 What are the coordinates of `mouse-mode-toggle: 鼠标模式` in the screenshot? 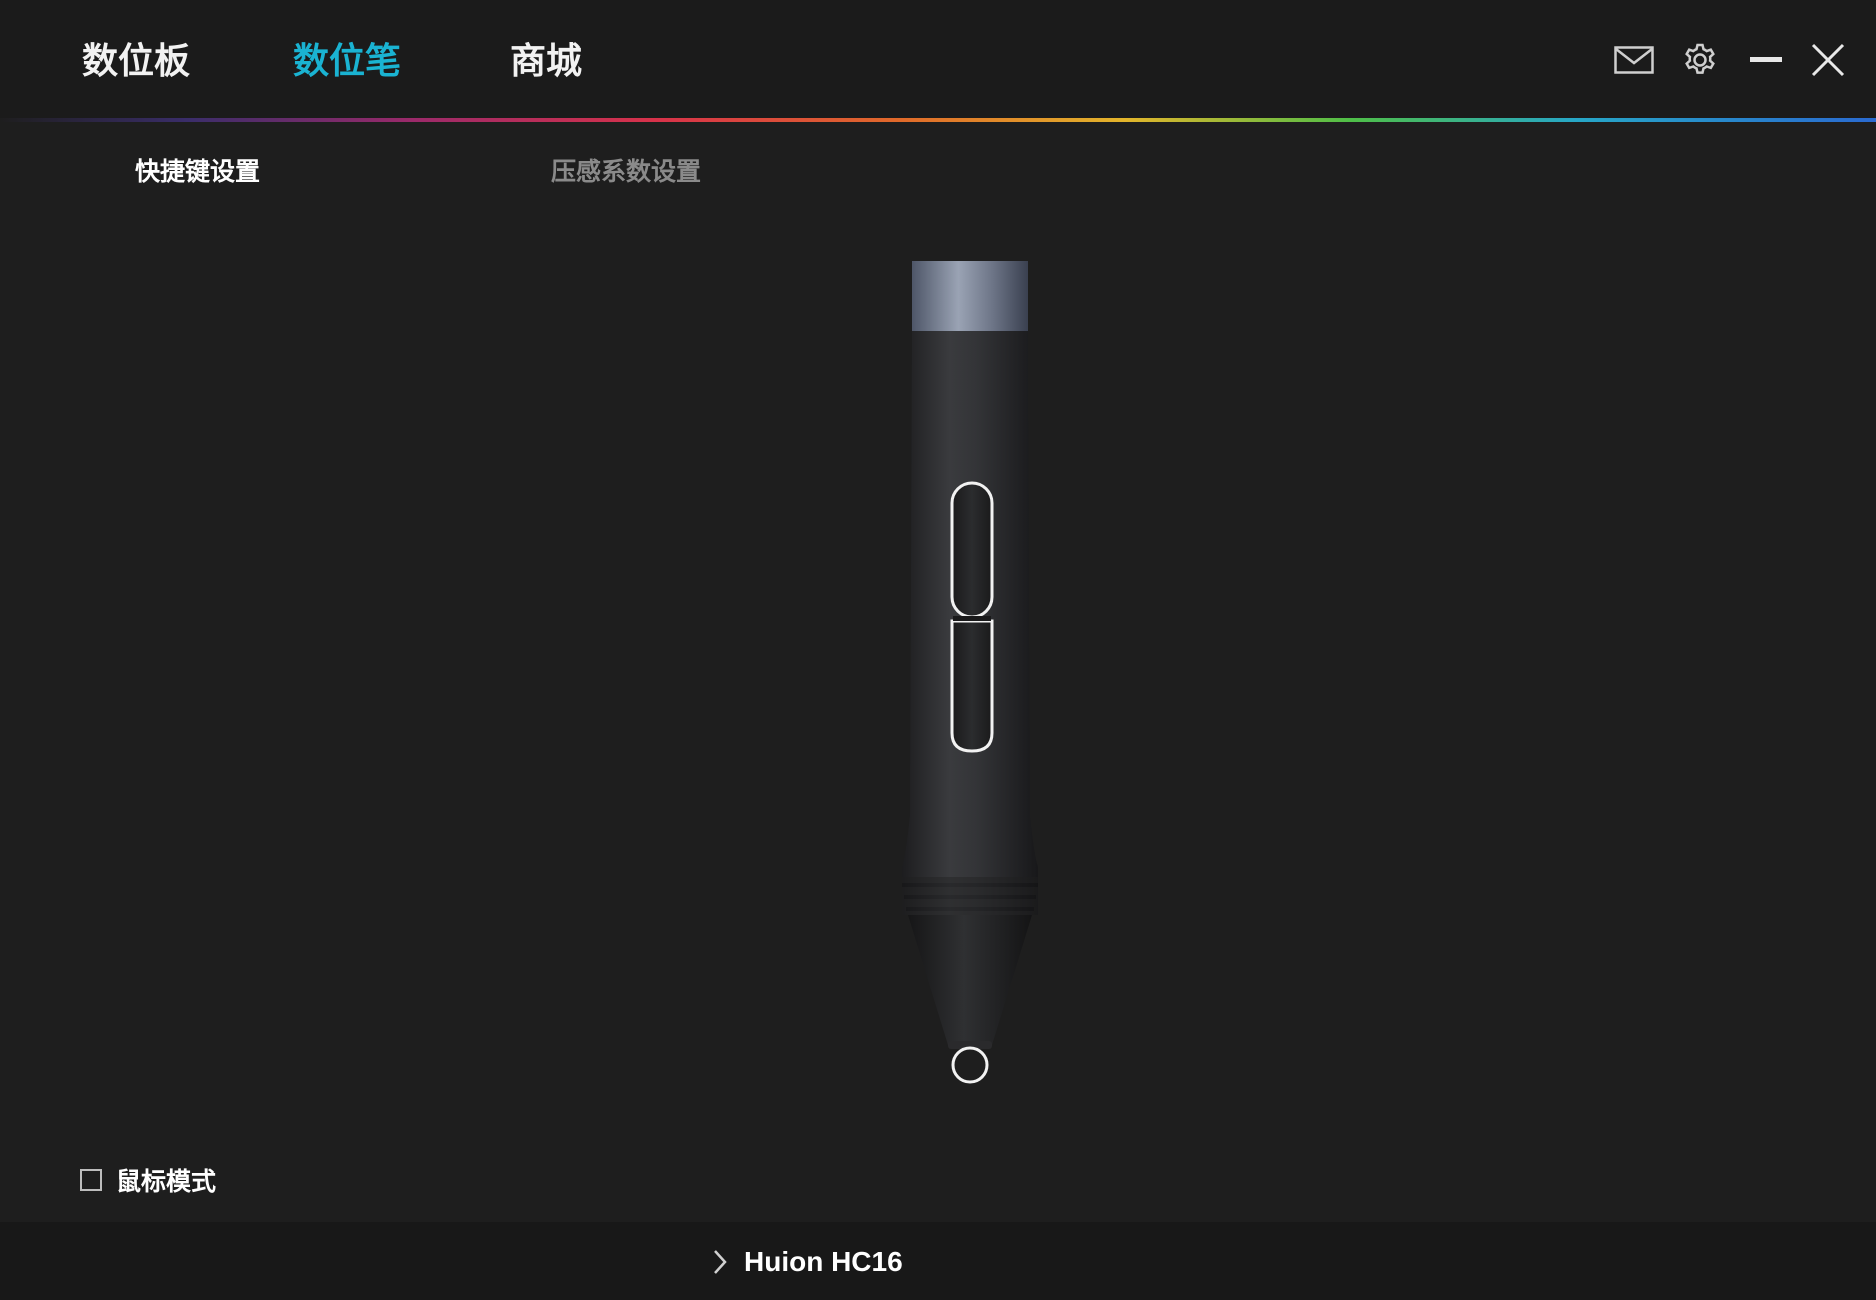 It's located at (148, 1180).